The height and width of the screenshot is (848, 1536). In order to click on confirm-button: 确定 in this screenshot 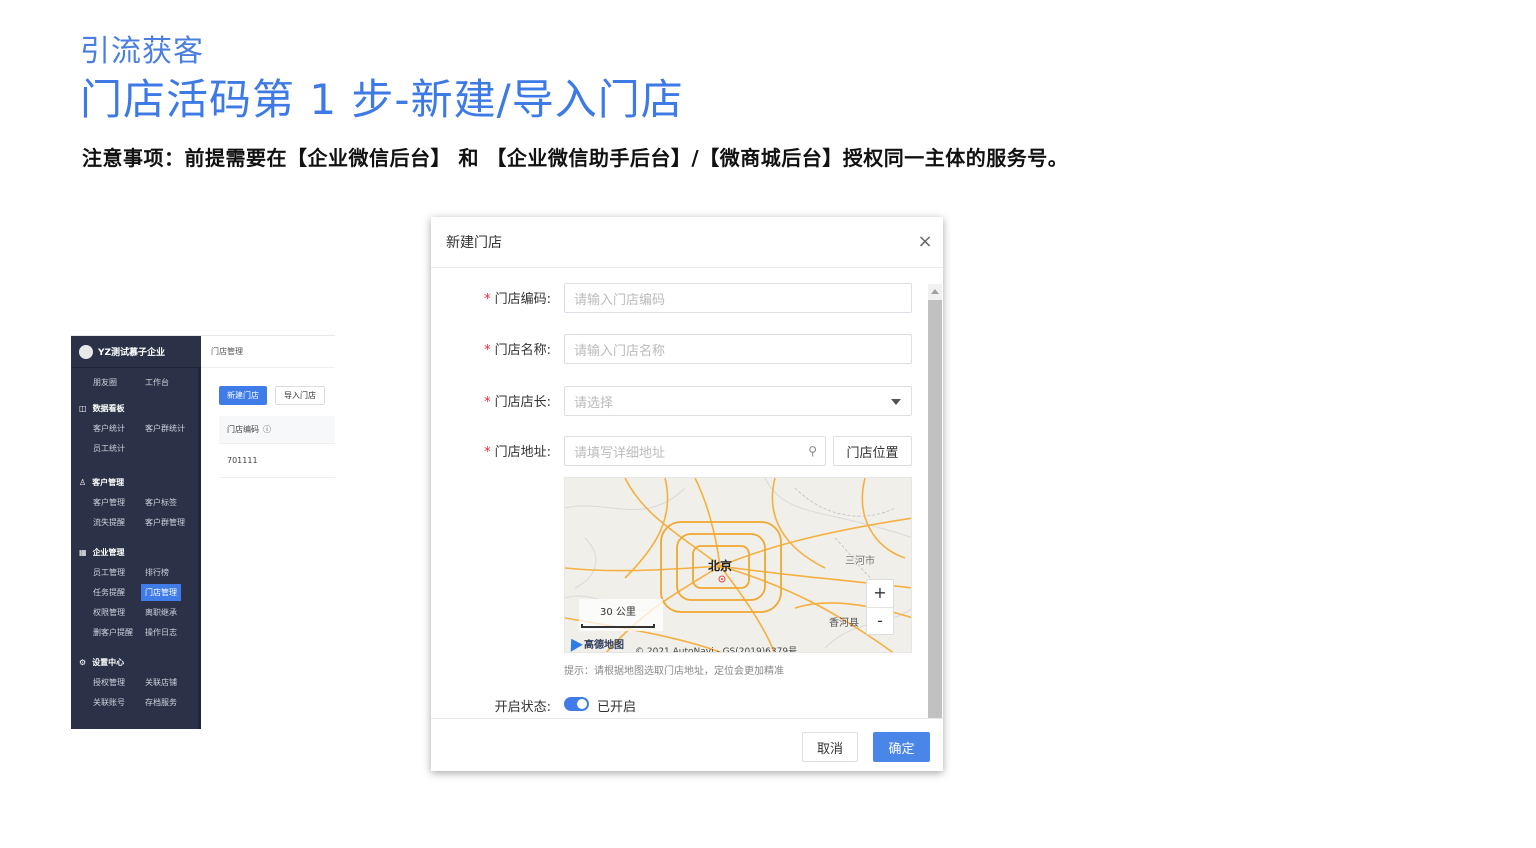, I will do `click(901, 747)`.